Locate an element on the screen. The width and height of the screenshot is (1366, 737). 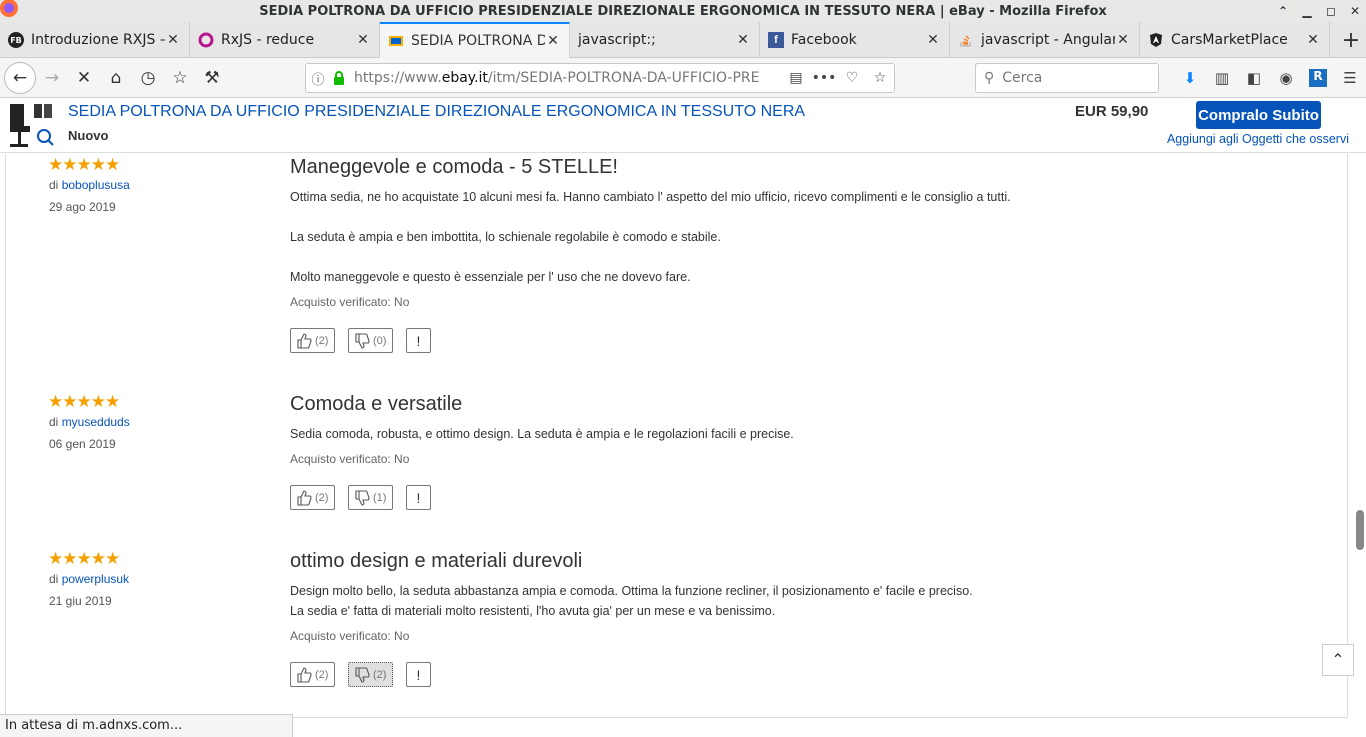
product-price: EUR 59,90 is located at coordinates (1112, 111).